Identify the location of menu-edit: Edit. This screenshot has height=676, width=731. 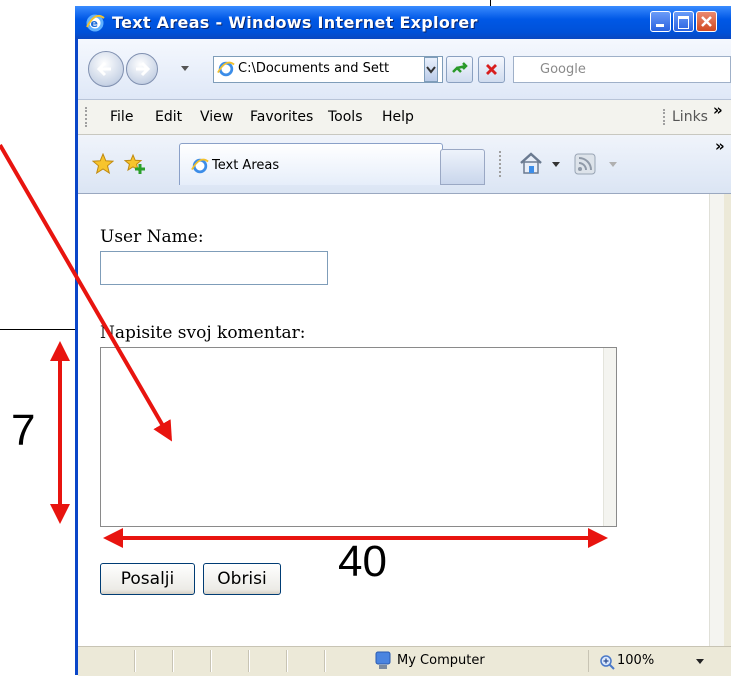
(168, 117).